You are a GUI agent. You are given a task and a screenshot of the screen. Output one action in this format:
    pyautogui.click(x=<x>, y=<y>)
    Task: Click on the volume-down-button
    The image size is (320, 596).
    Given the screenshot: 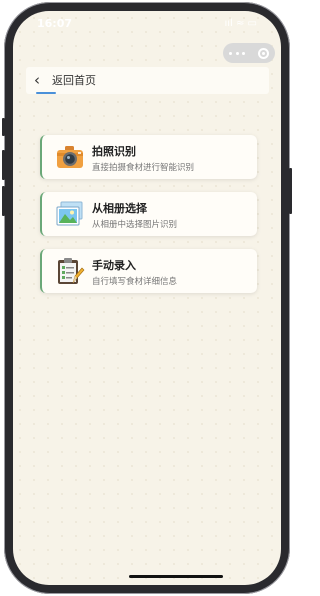 What is the action you would take?
    pyautogui.click(x=3, y=201)
    